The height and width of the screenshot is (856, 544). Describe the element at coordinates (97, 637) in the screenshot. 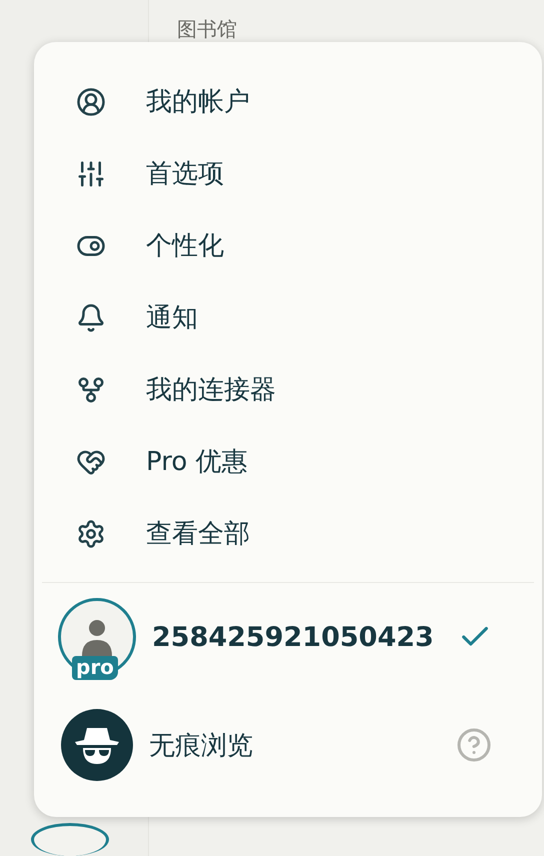

I see `person-icon` at that location.